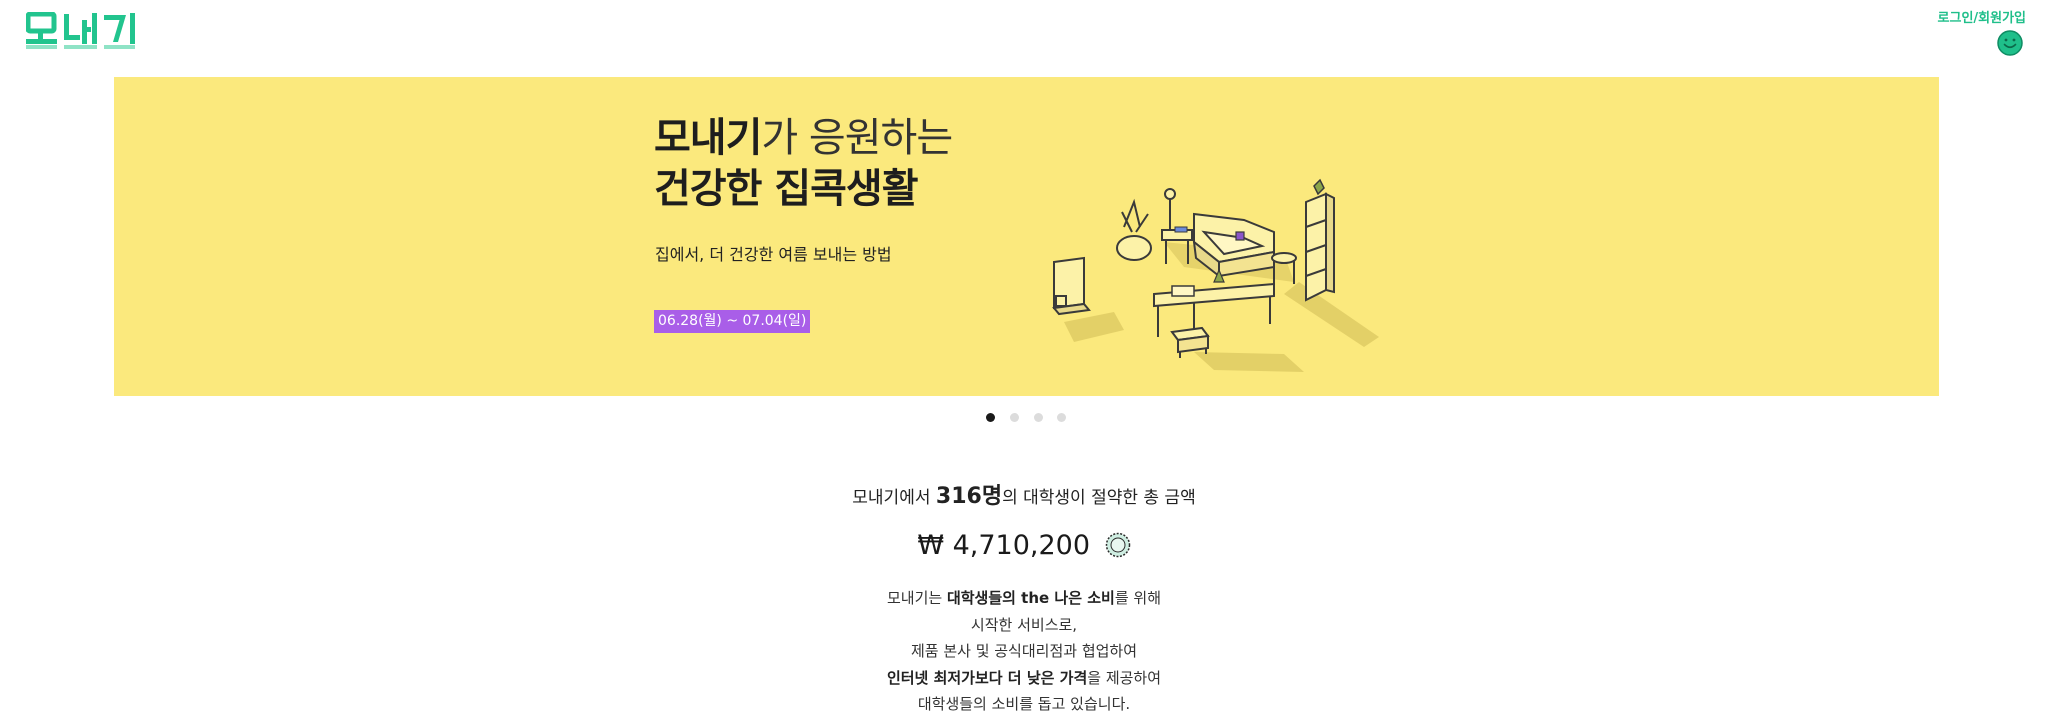 The width and height of the screenshot is (2048, 719). Describe the element at coordinates (1099, 498) in the screenshot. I see `savings-suffix: 의 대학생이 절약한 총 금액` at that location.